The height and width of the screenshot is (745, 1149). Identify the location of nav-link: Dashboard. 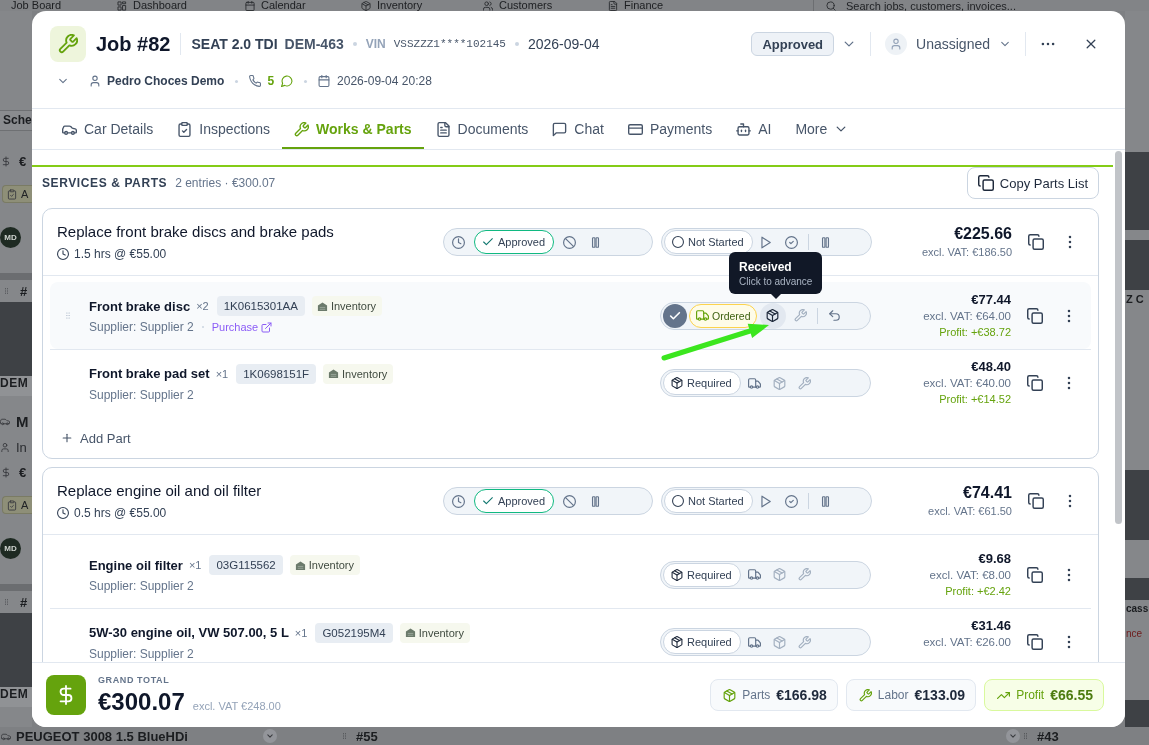
(152, 5).